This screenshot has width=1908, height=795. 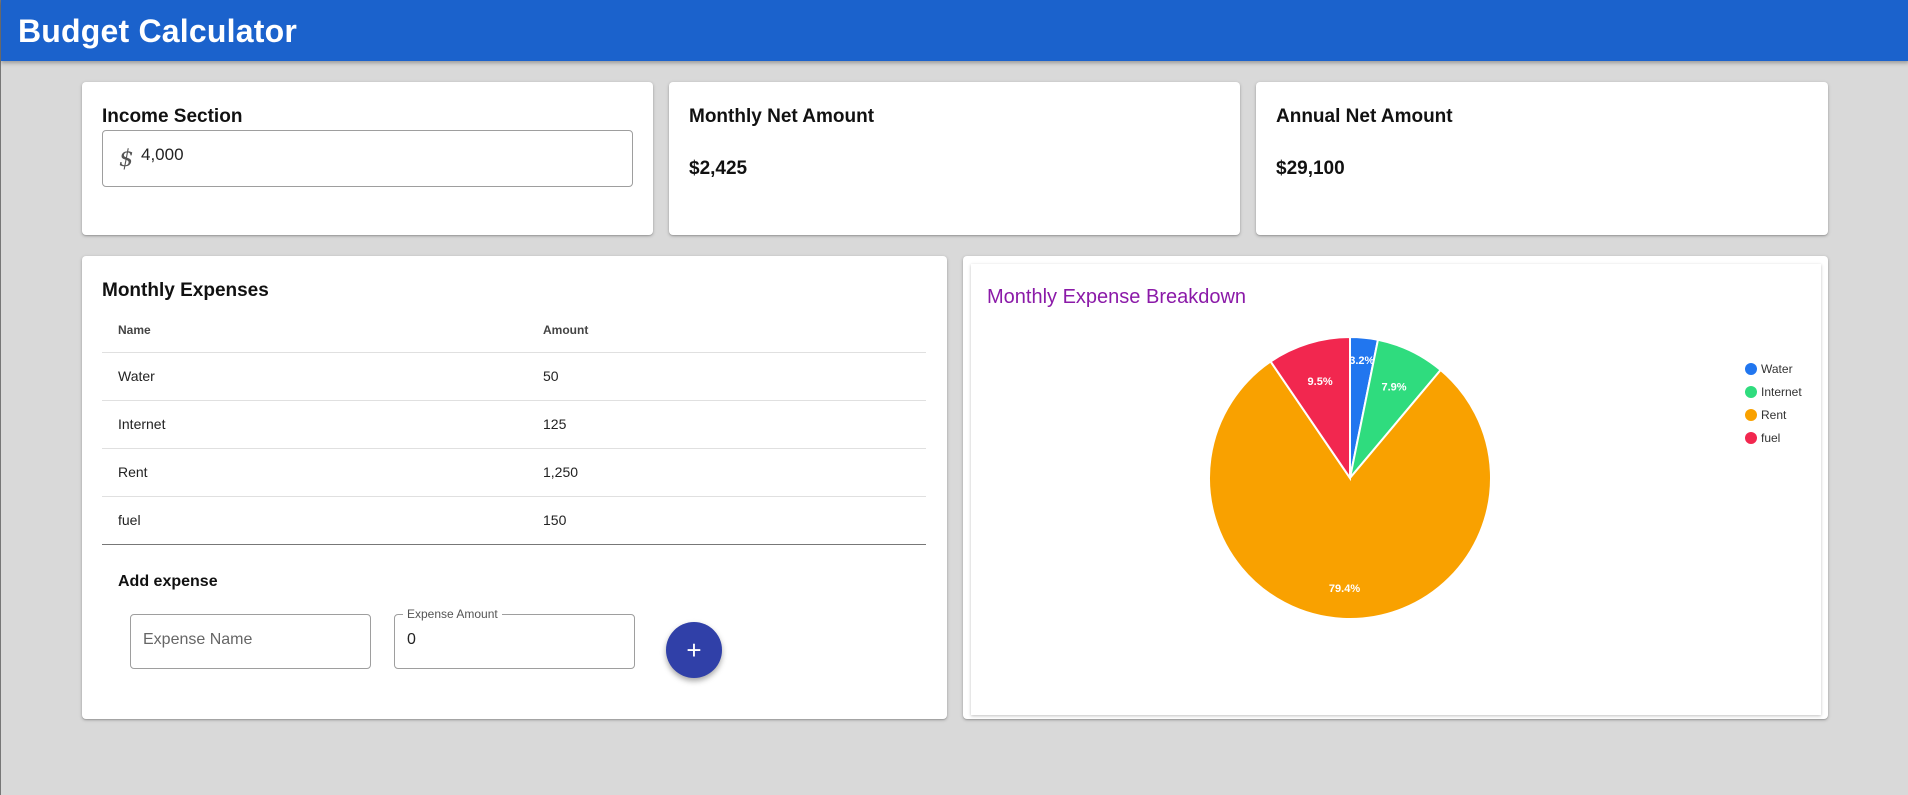 What do you see at coordinates (726, 520) in the screenshot?
I see `expense-amount: 150` at bounding box center [726, 520].